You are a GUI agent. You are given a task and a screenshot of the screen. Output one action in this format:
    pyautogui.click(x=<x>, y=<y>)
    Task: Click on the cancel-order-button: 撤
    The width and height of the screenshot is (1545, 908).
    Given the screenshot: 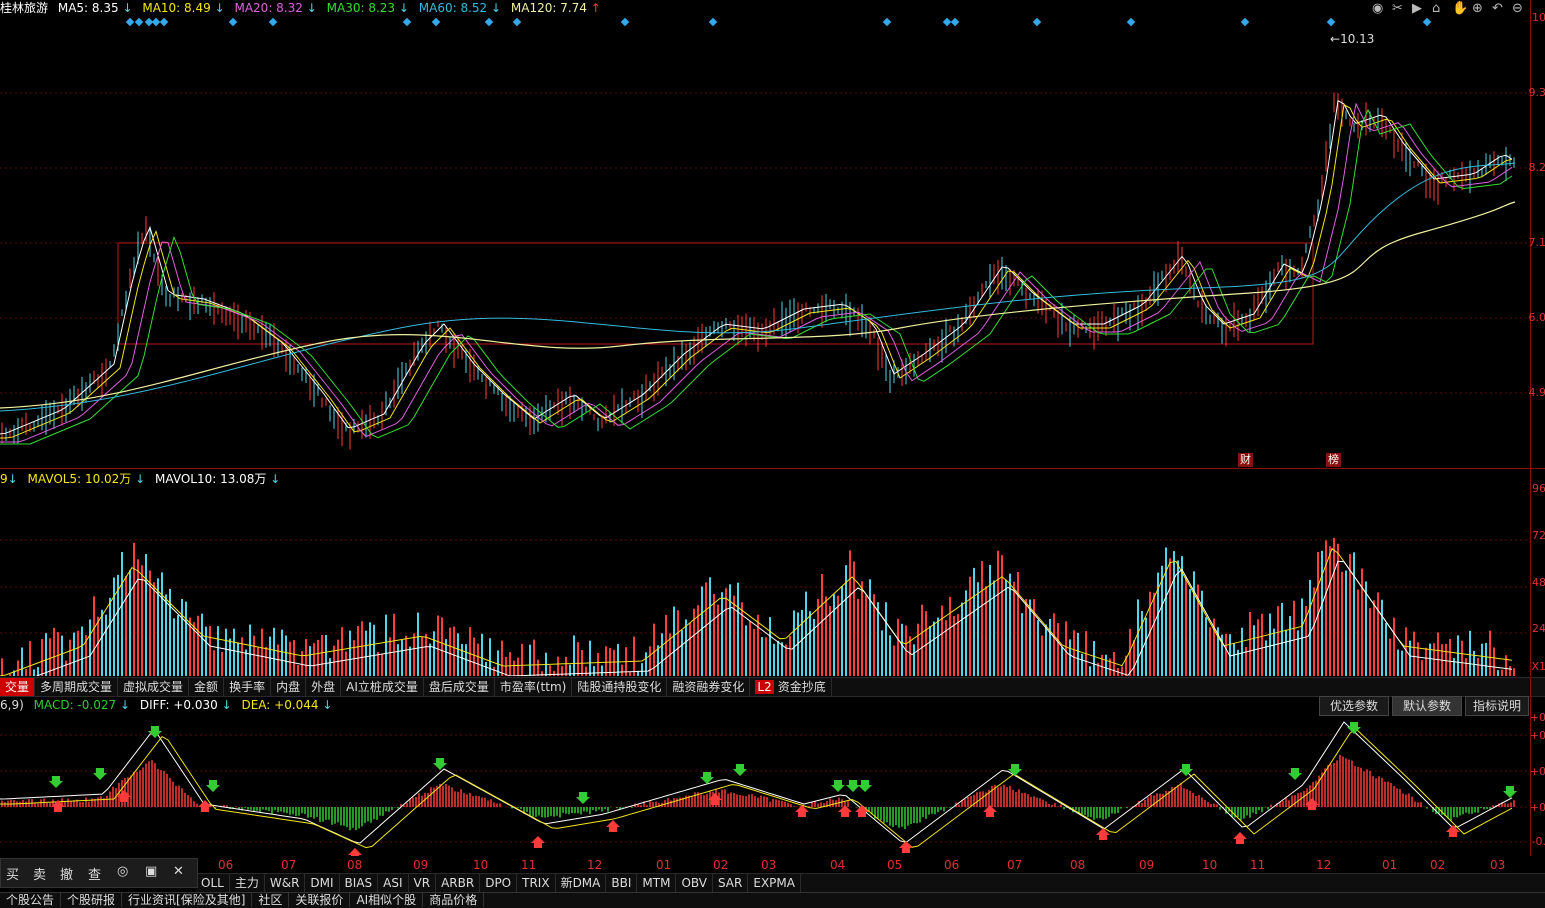 What is the action you would take?
    pyautogui.click(x=66, y=873)
    